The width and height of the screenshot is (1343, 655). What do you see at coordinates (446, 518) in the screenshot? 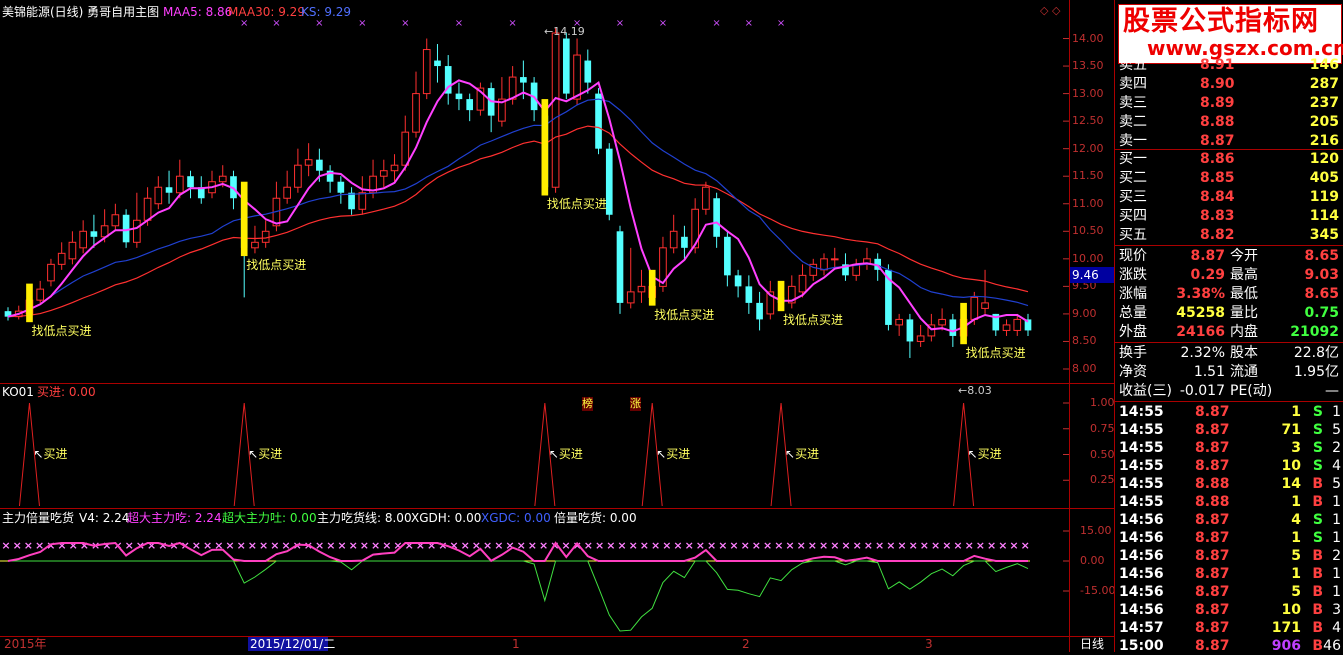
I see `xgdh-value: XGDH: 0.00` at bounding box center [446, 518].